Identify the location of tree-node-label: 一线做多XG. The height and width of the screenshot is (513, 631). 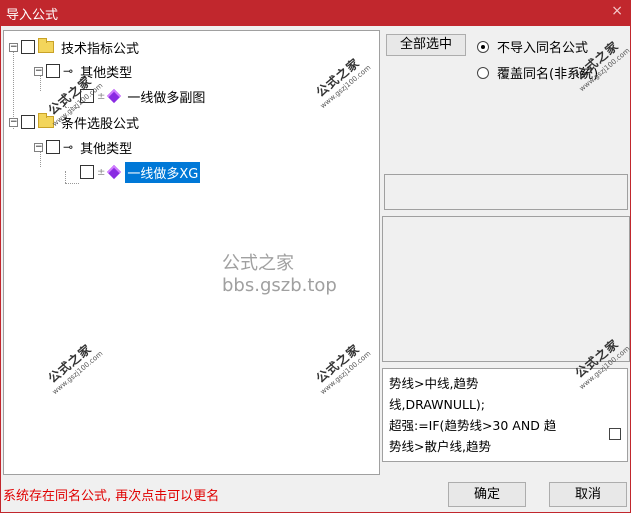
(163, 172).